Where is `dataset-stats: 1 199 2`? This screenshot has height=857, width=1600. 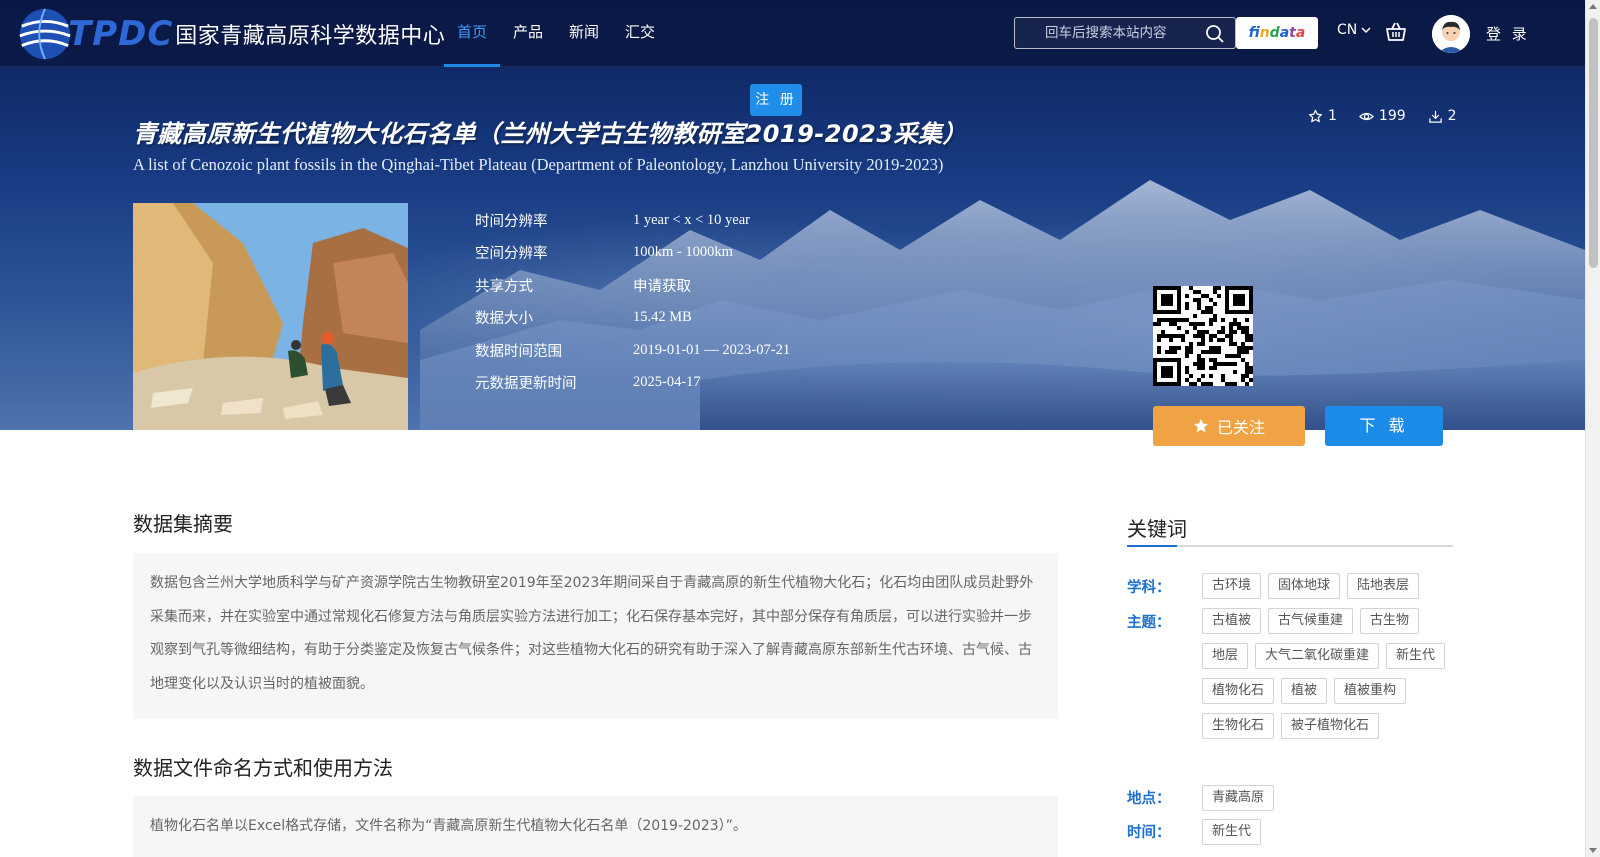 dataset-stats: 1 199 2 is located at coordinates (1382, 116).